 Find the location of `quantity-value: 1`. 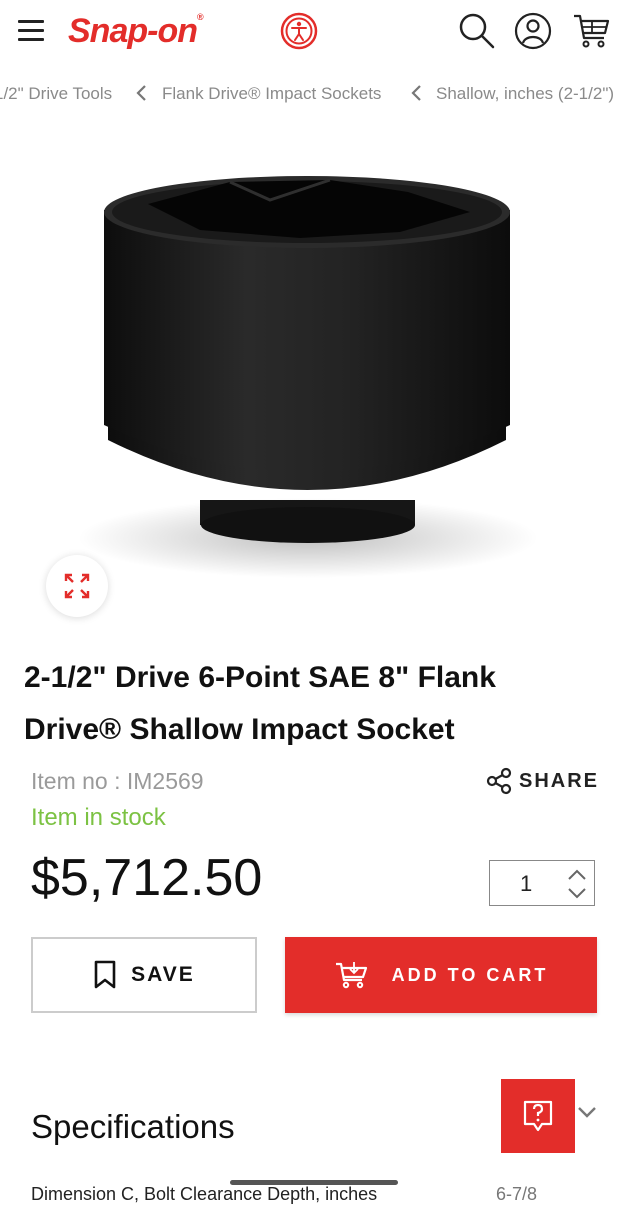

quantity-value: 1 is located at coordinates (526, 884).